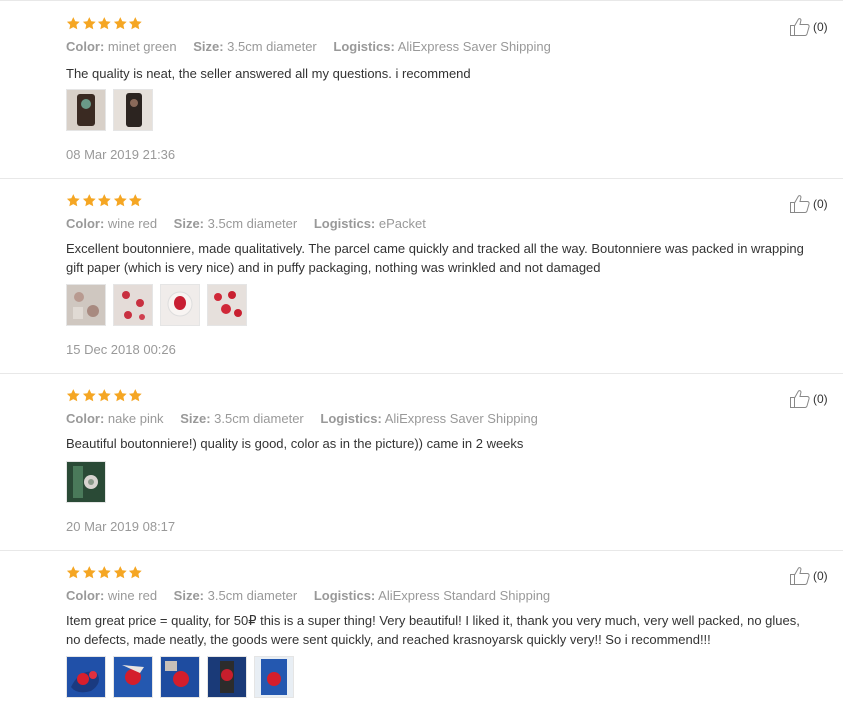 Image resolution: width=857 pixels, height=713 pixels. I want to click on review-date: 15 Dec 2018 00:26, so click(121, 349).